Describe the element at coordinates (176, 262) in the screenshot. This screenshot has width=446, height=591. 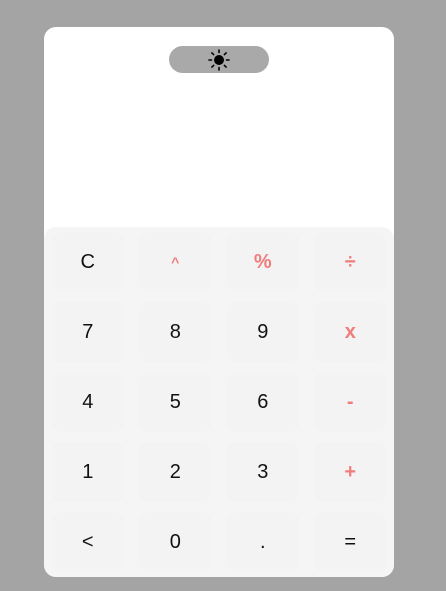
I see `power-button: ^` at that location.